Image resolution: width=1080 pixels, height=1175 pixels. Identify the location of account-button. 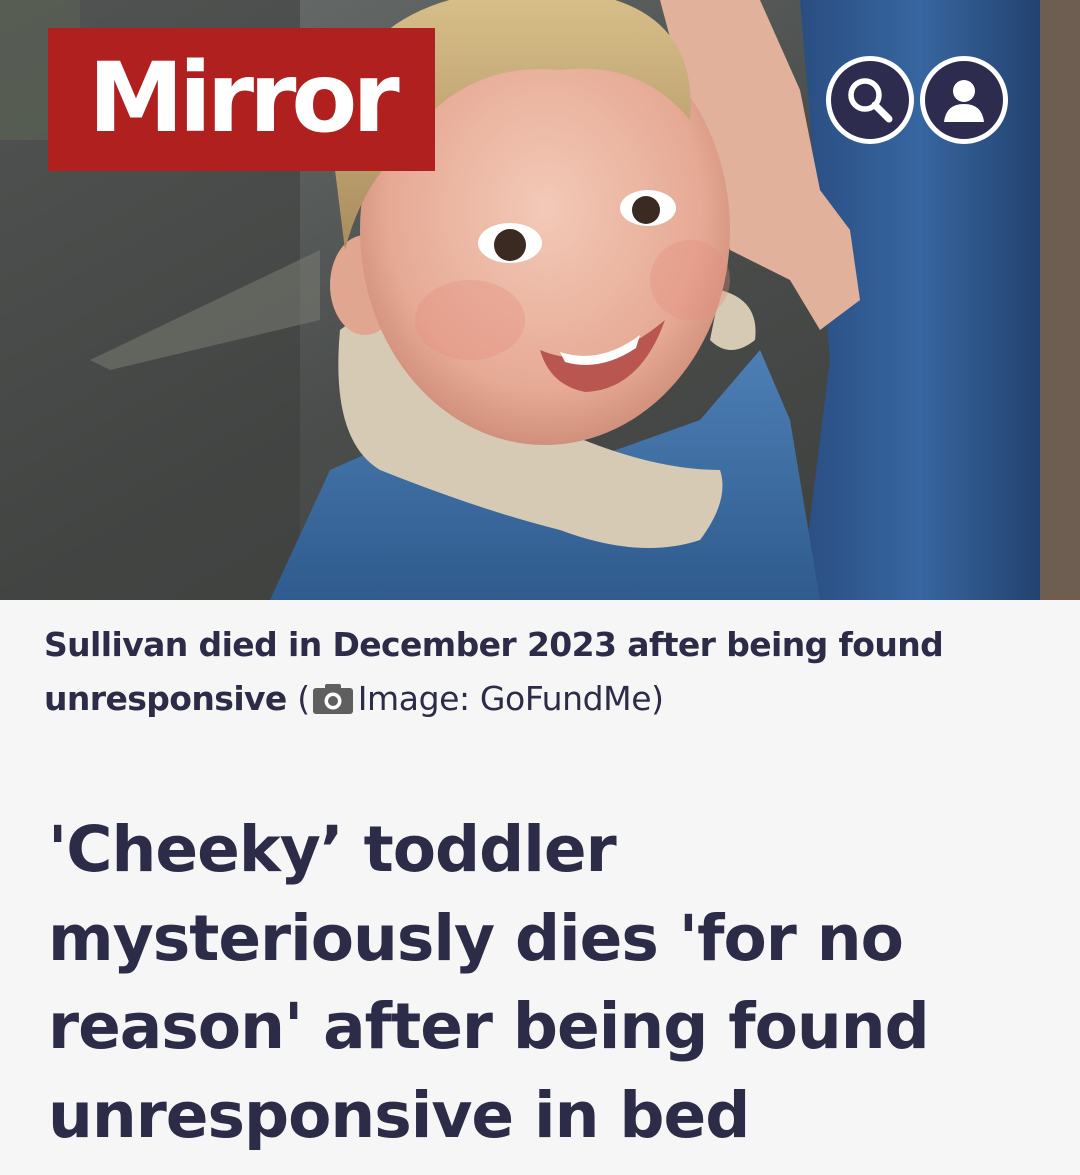
(964, 100).